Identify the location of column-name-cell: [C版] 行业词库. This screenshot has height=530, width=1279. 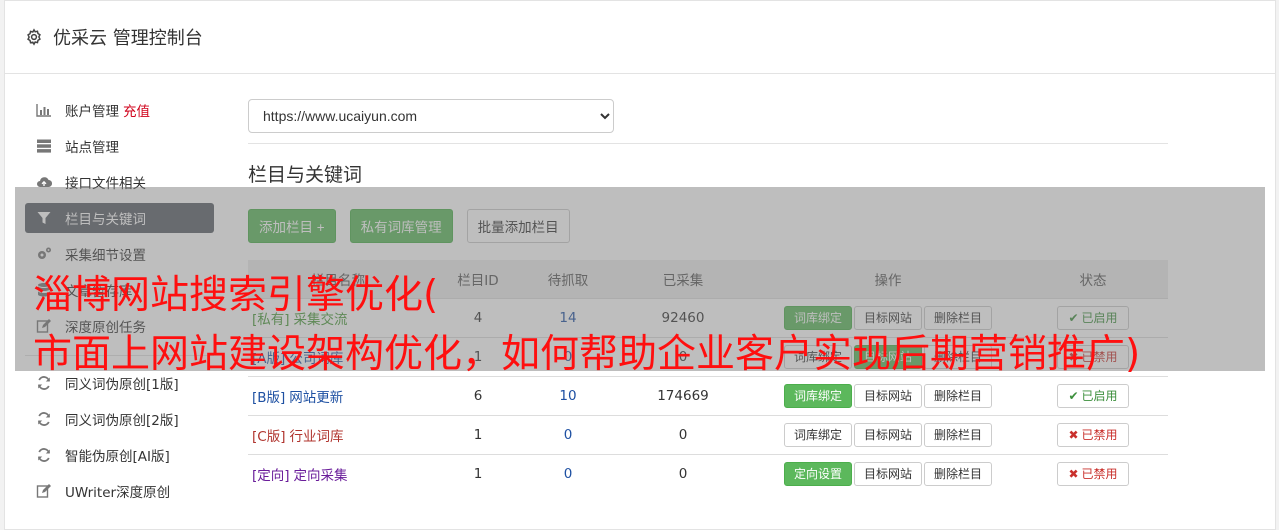
(338, 434).